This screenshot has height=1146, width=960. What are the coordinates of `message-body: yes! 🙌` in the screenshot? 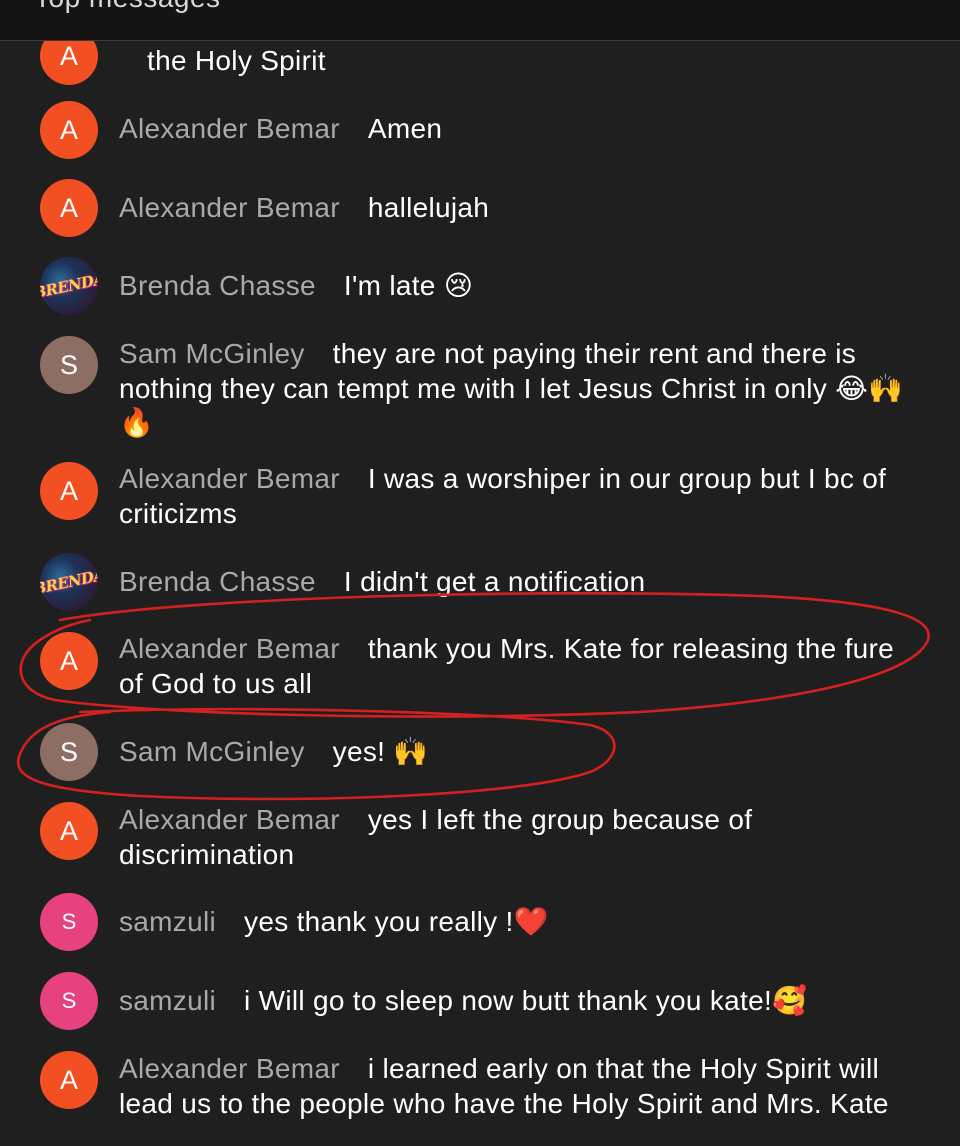 It's located at (380, 751).